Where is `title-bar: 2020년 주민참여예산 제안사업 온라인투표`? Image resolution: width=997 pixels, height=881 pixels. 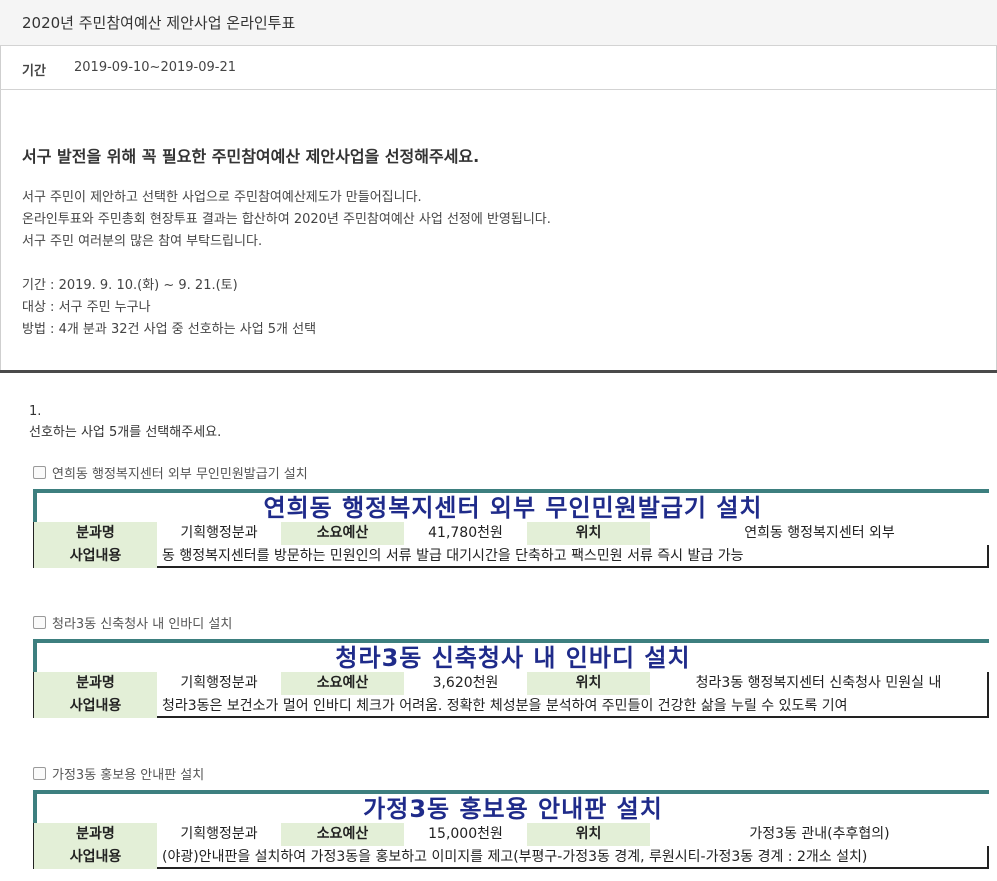
title-bar: 2020년 주민참여예산 제안사업 온라인투표 is located at coordinates (498, 23).